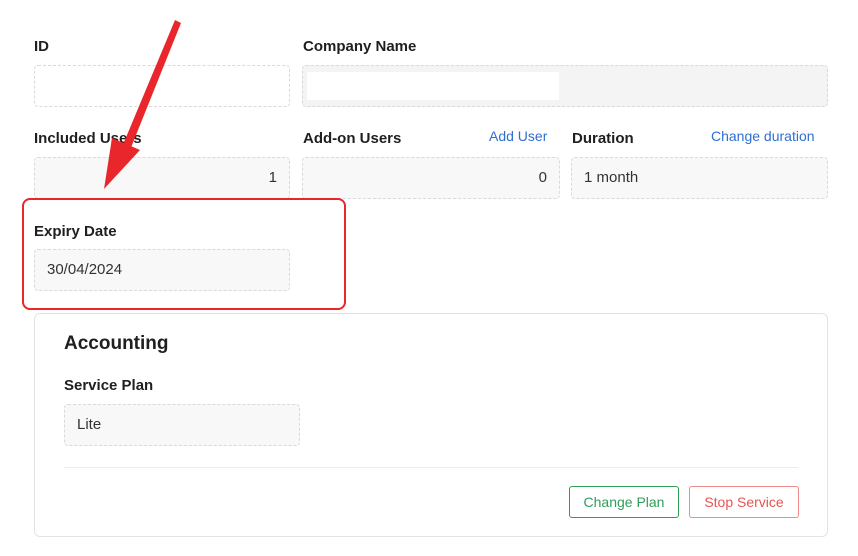  Describe the element at coordinates (565, 86) in the screenshot. I see `company-name-field` at that location.